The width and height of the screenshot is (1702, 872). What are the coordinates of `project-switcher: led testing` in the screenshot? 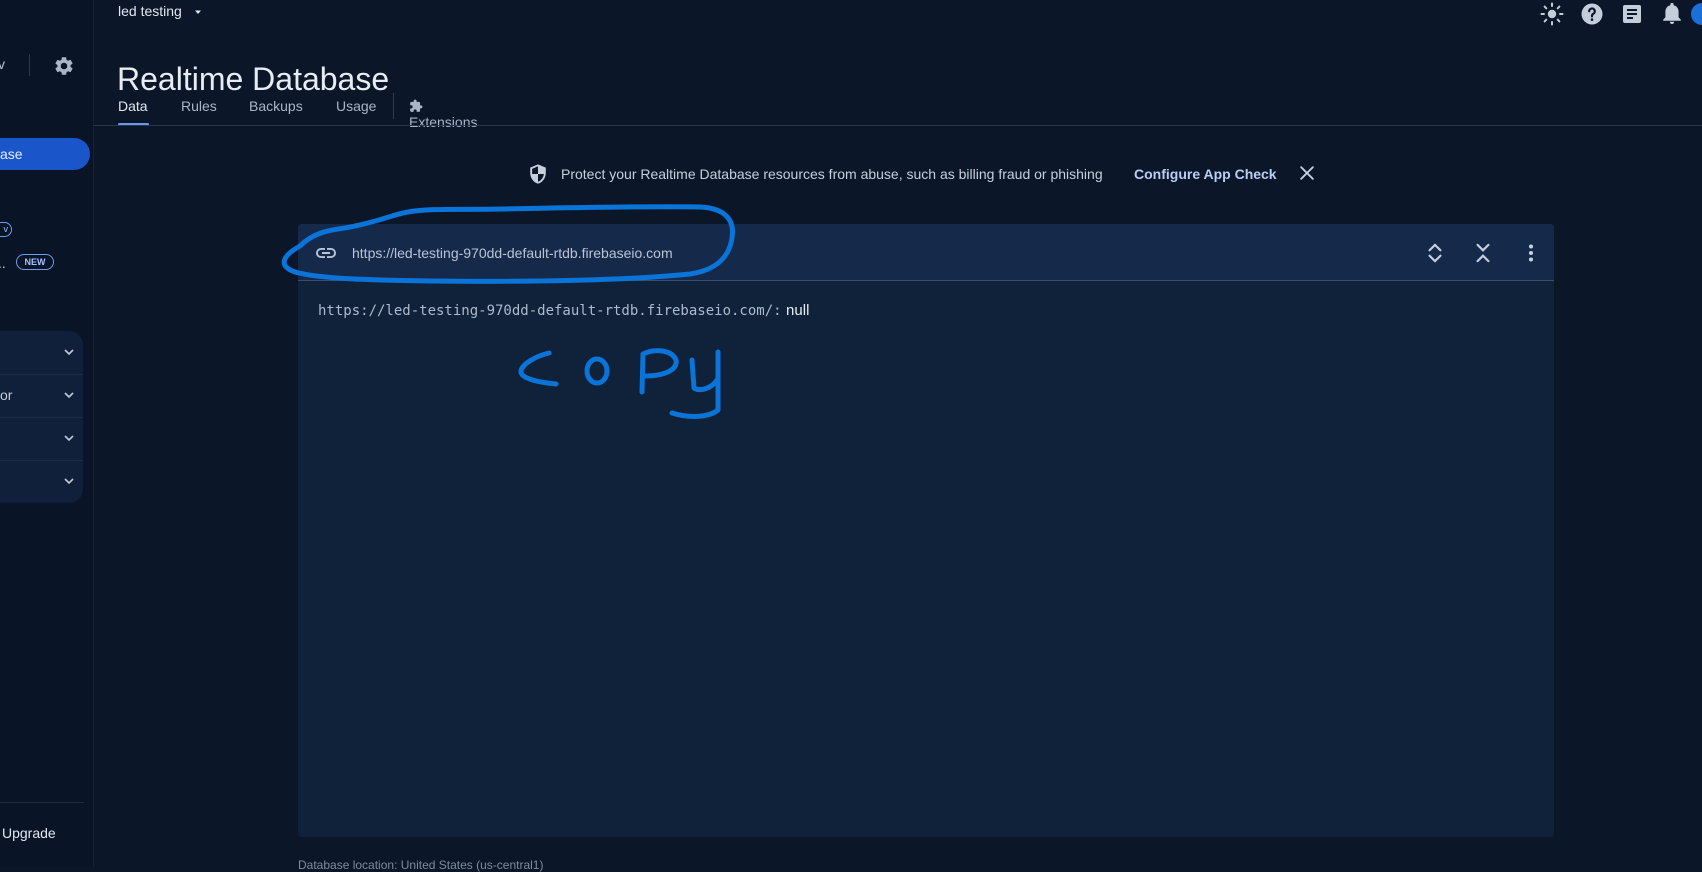 It's located at (161, 11).